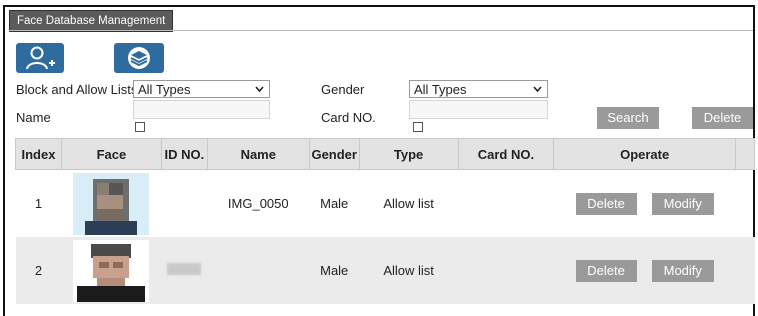  Describe the element at coordinates (409, 154) in the screenshot. I see `column-header: Type` at that location.